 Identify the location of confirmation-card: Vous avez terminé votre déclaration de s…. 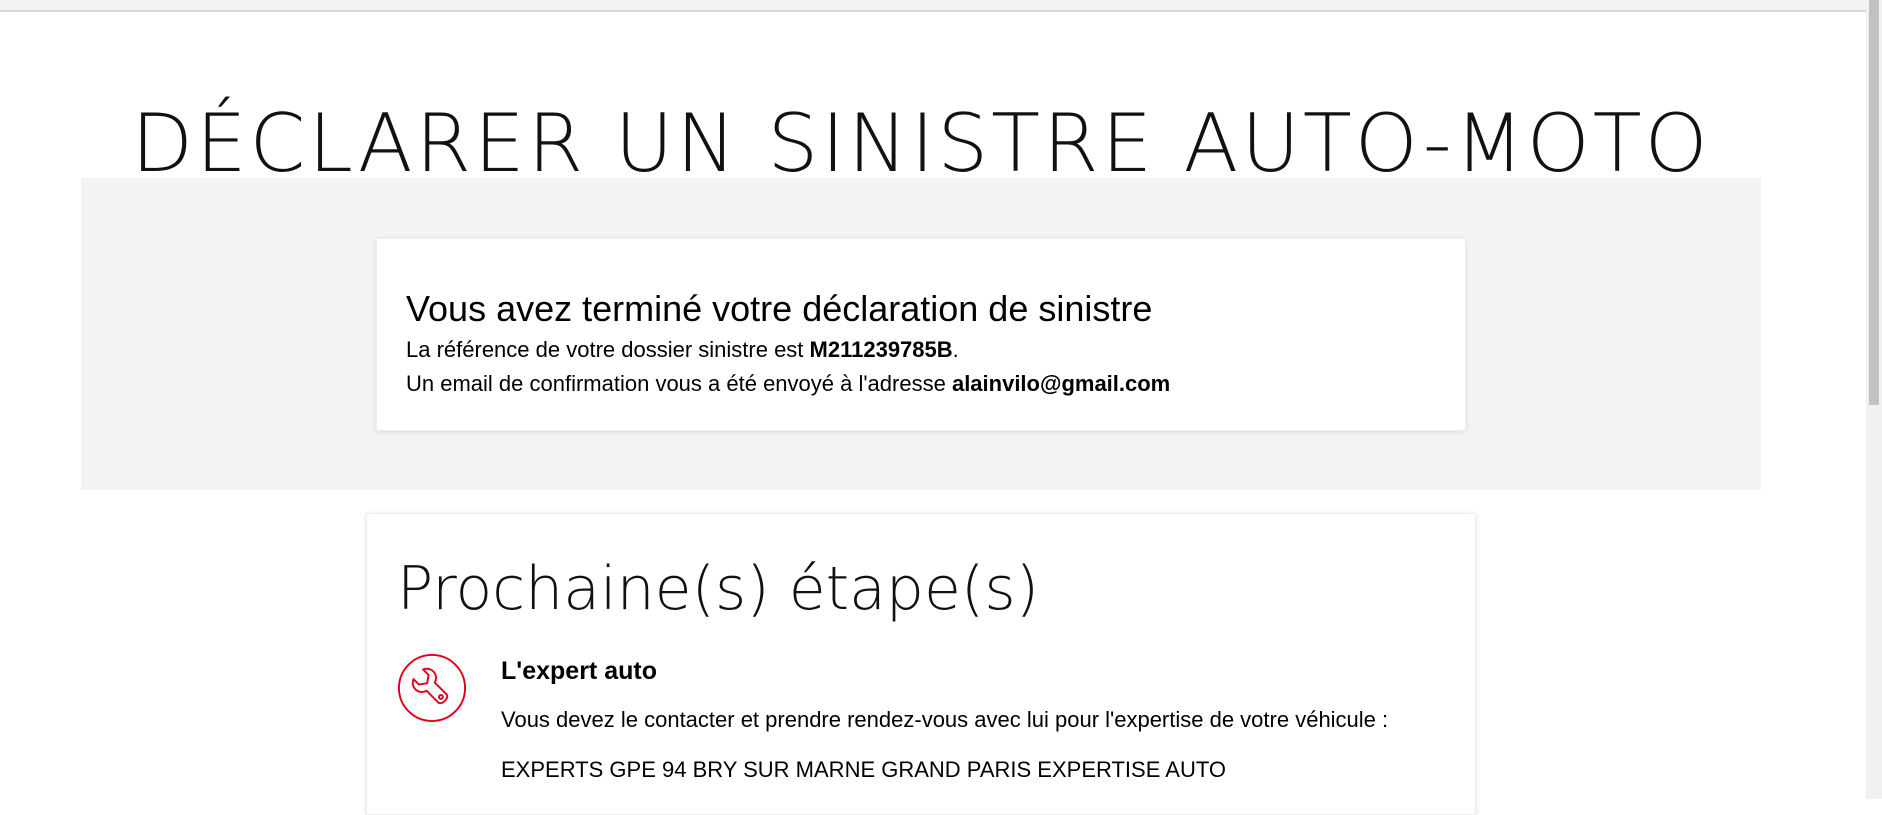
(921, 334).